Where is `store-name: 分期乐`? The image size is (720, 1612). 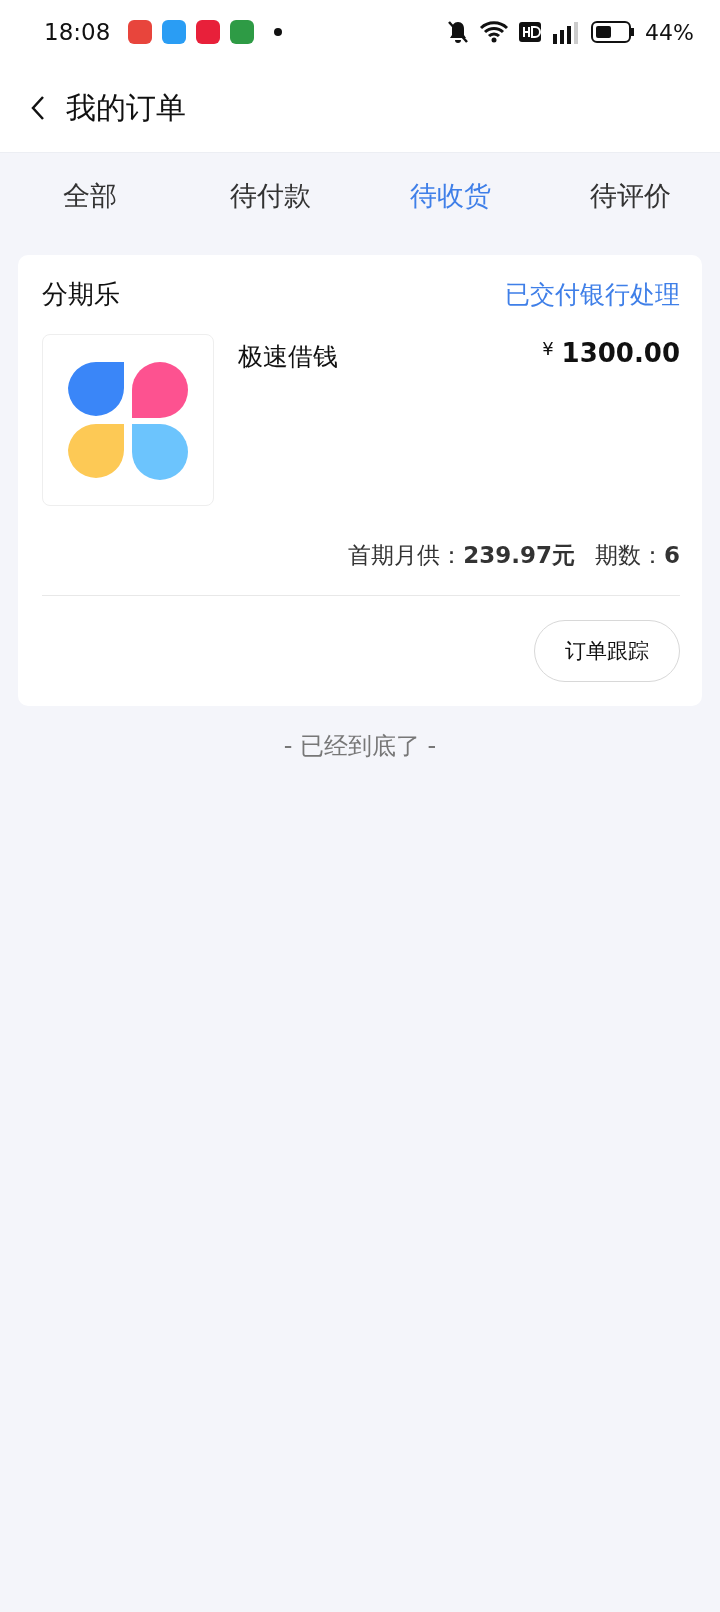 store-name: 分期乐 is located at coordinates (81, 294).